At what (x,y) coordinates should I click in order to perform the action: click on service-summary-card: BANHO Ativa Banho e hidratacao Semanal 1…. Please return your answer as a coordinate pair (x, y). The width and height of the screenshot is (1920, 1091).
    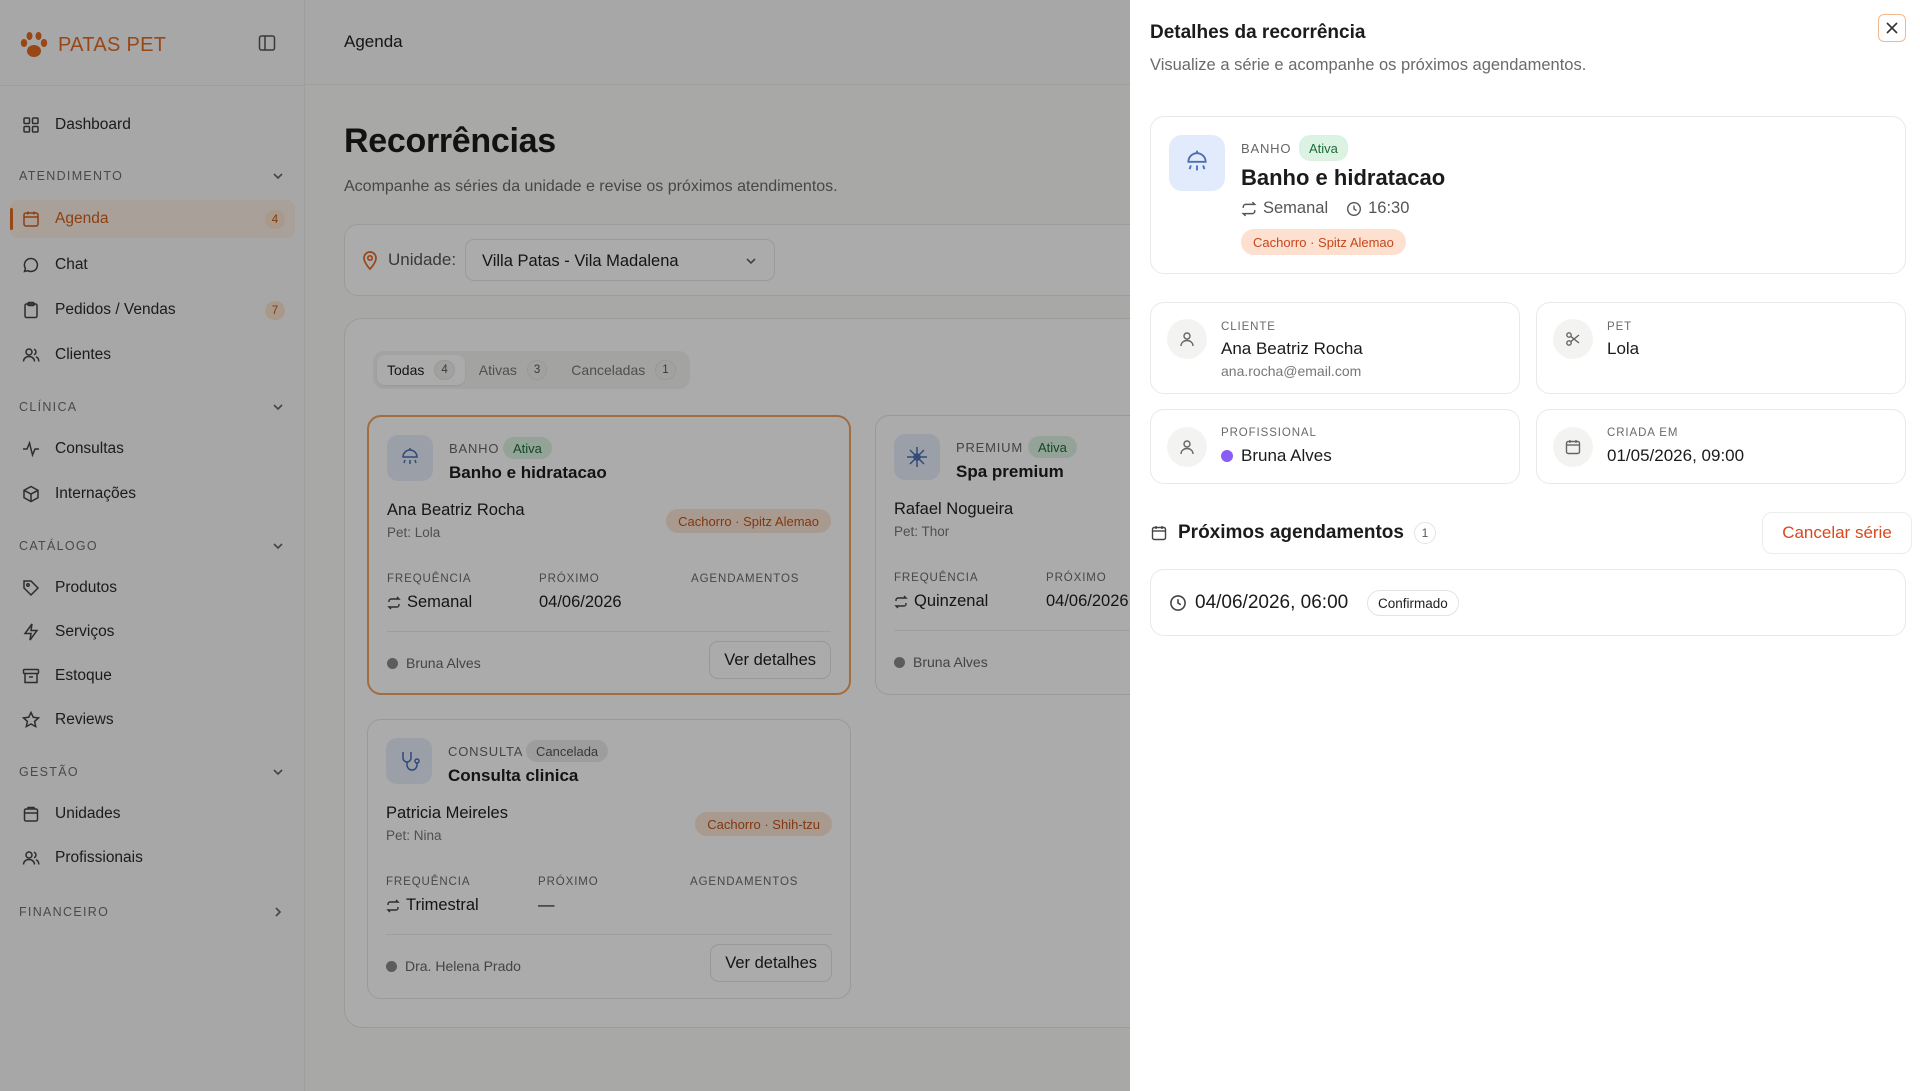
    Looking at the image, I should click on (1528, 195).